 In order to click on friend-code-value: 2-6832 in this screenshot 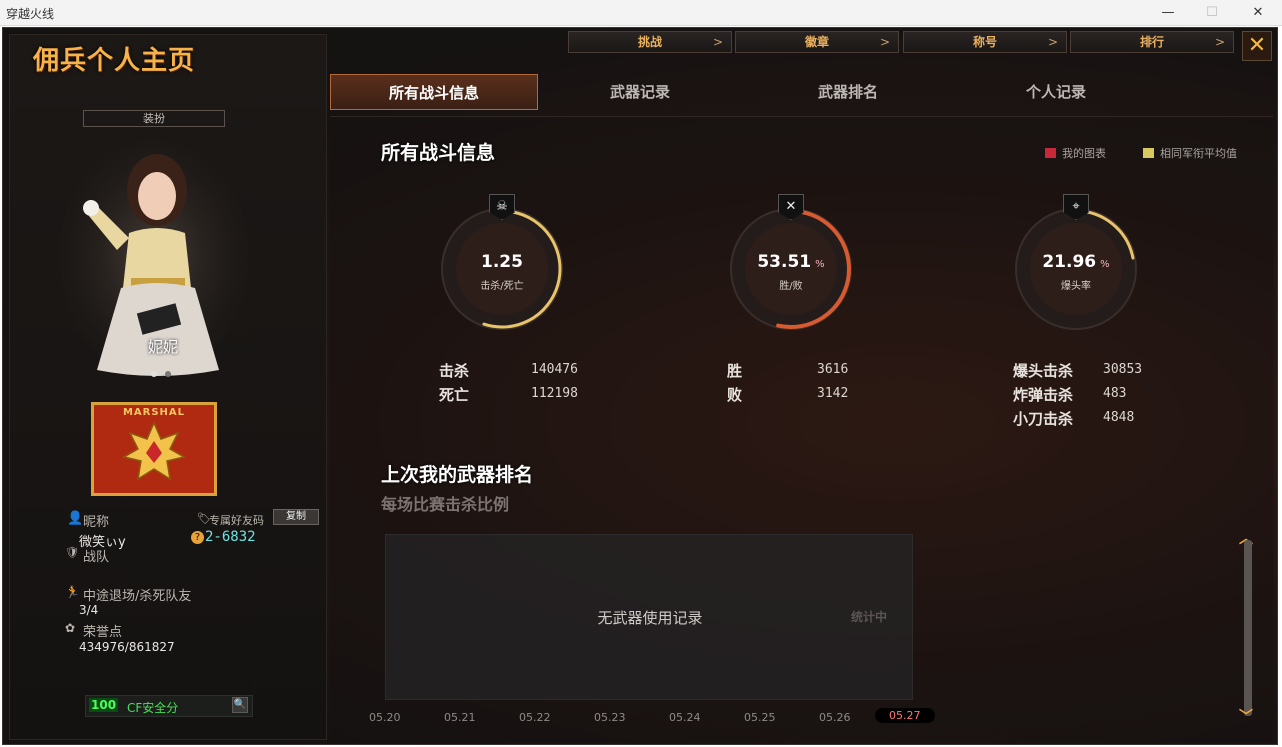, I will do `click(230, 537)`.